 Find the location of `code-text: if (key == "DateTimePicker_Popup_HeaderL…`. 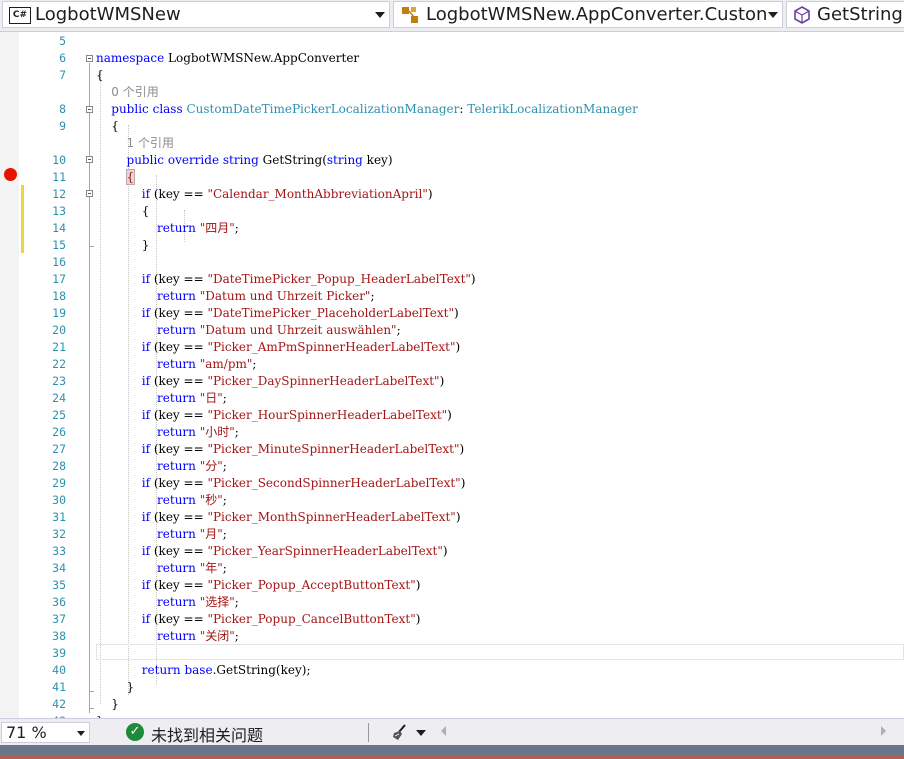

code-text: if (key == "DateTimePicker_Popup_HeaderL… is located at coordinates (308, 279).